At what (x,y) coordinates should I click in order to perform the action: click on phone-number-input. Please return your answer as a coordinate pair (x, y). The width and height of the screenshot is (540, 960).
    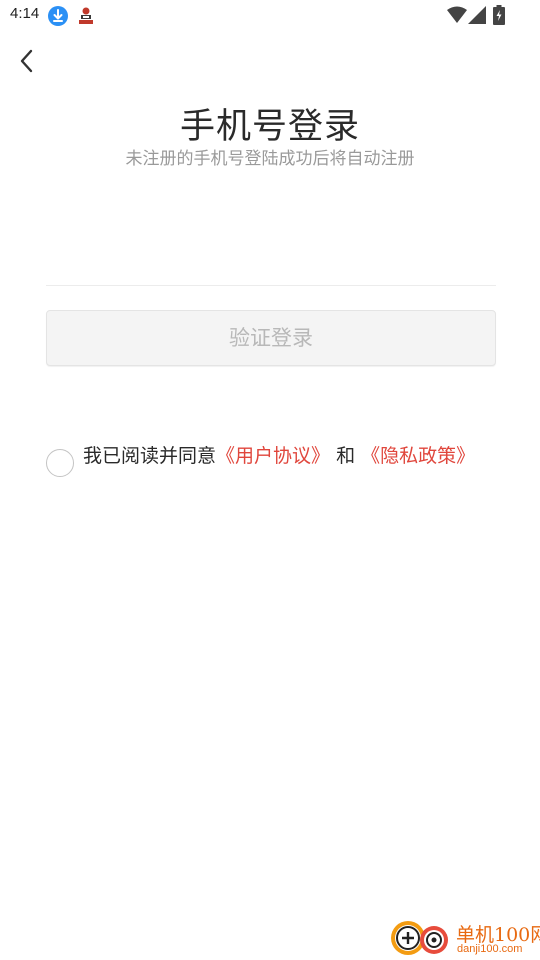
    Looking at the image, I should click on (271, 263).